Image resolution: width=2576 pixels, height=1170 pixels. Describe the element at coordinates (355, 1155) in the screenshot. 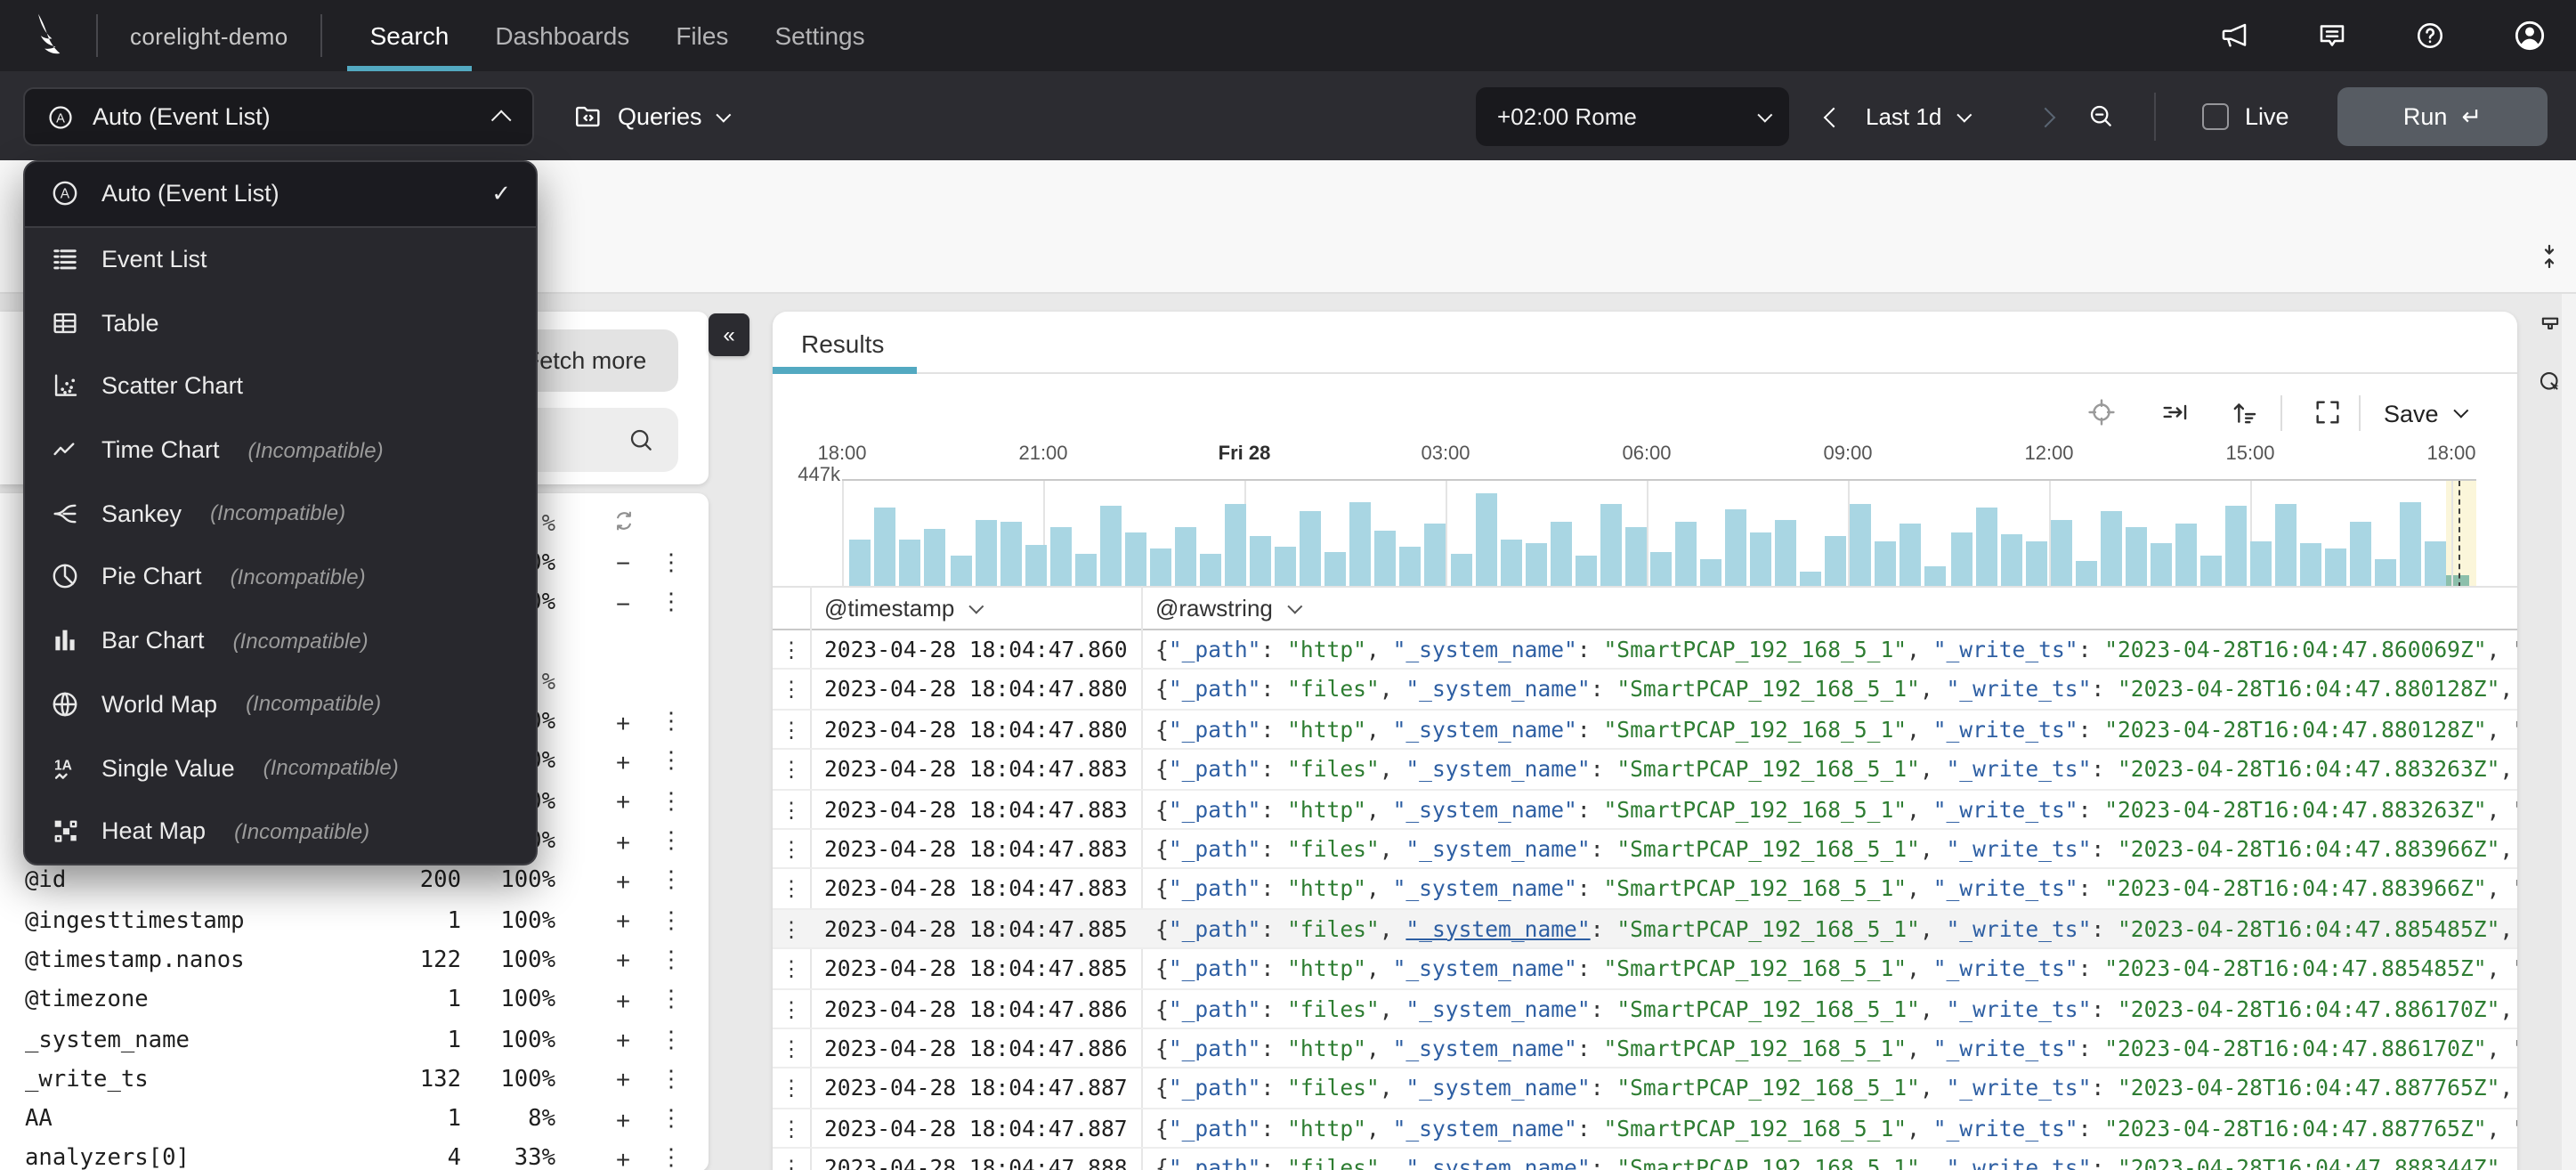

I see `field-row-analyzers[0]: analyzers[0] 4 33% + ⋮` at that location.